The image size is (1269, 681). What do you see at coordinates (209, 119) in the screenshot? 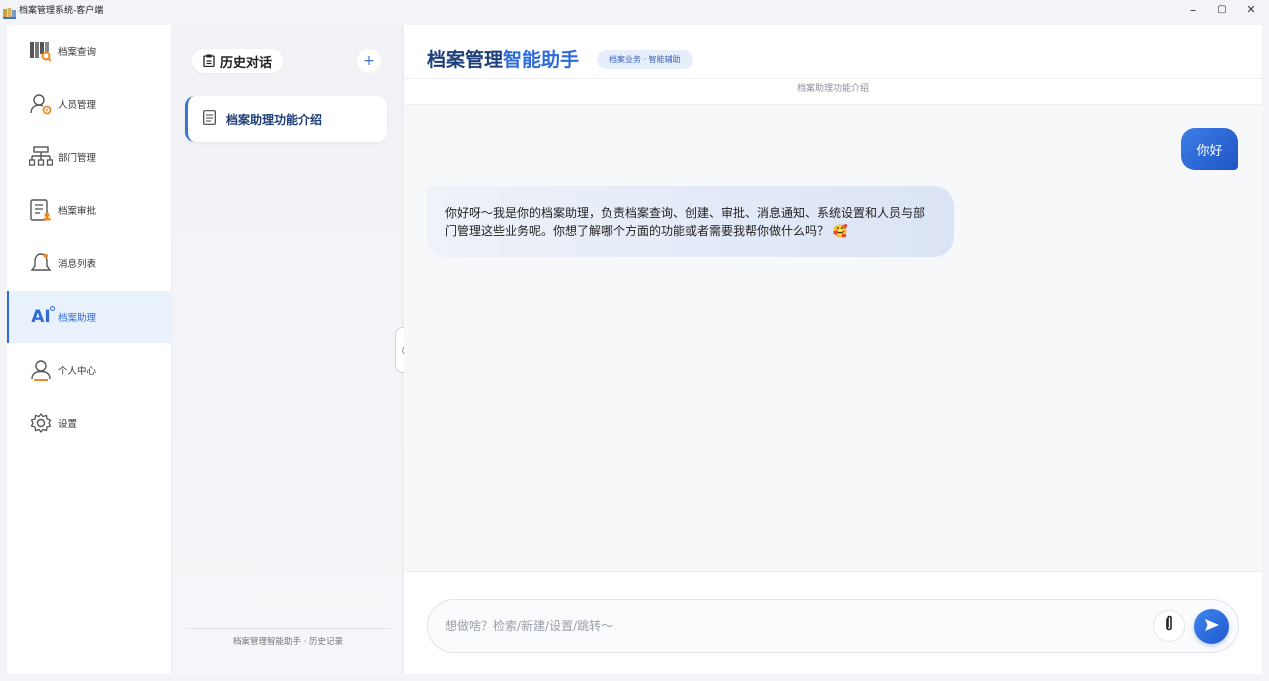
I see `document-icon` at bounding box center [209, 119].